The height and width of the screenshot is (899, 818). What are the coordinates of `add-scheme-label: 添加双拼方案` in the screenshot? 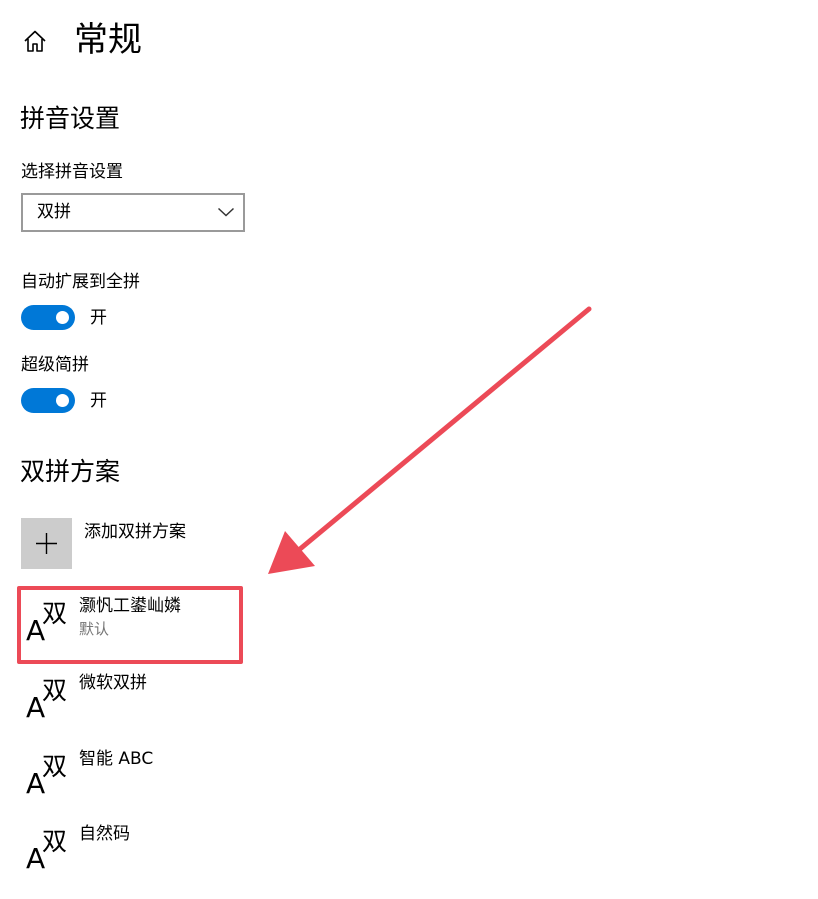 It's located at (135, 532).